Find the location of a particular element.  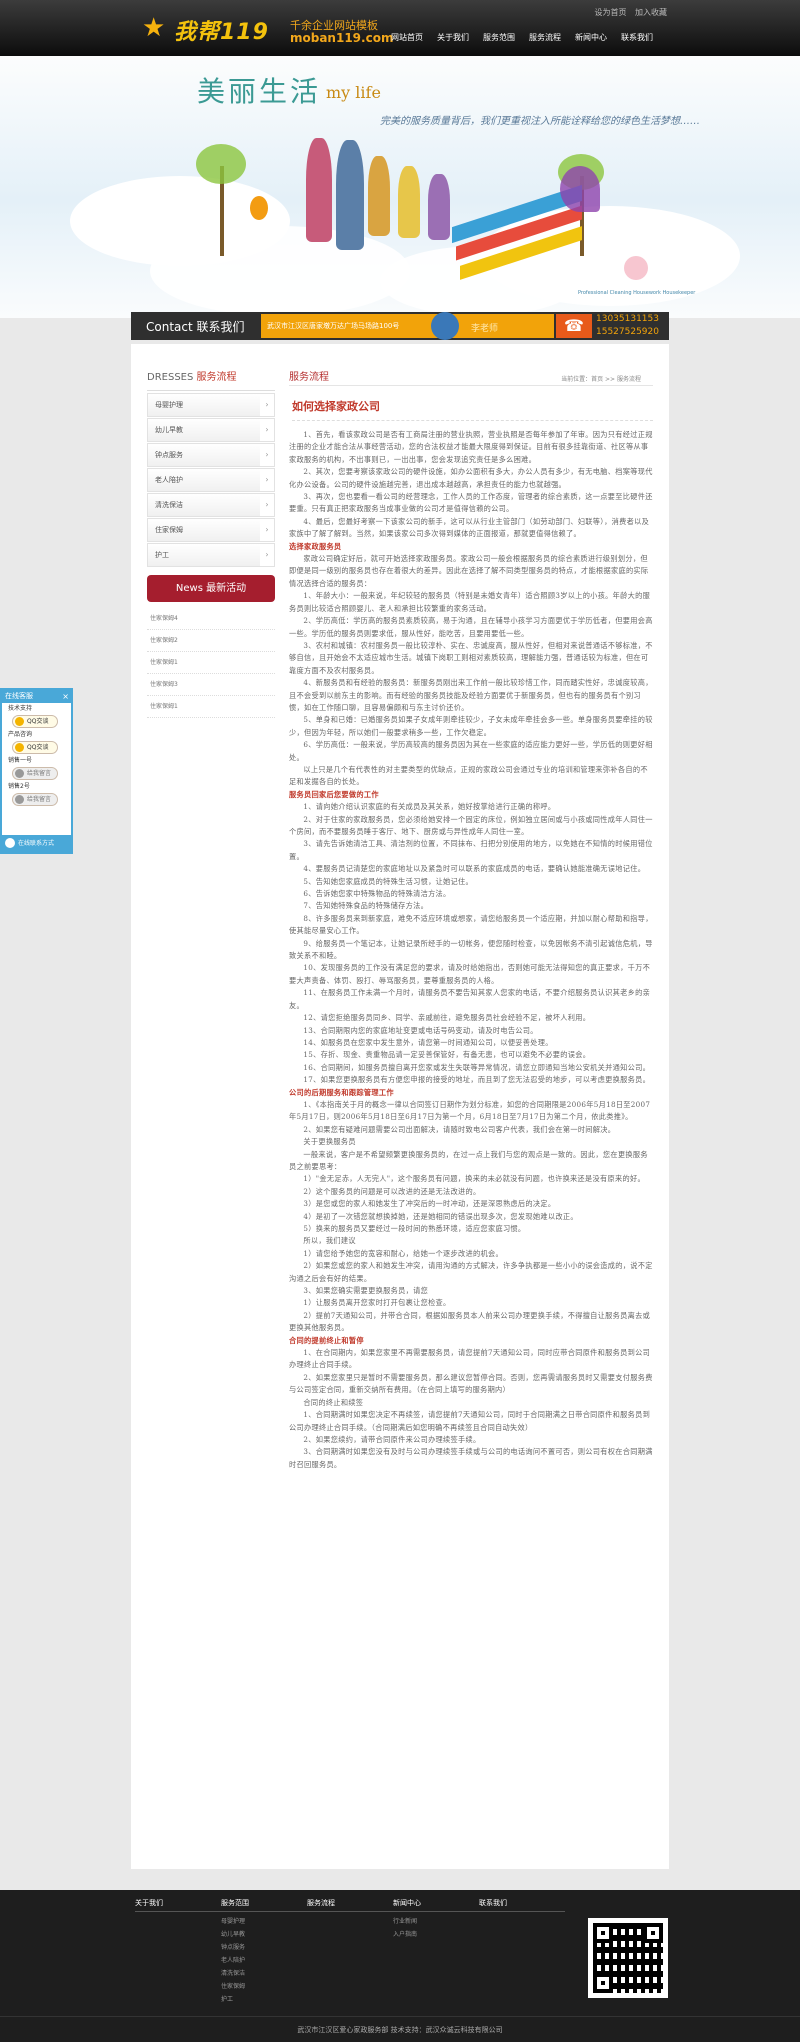

footer-column: 联系我们 is located at coordinates (522, 1952).